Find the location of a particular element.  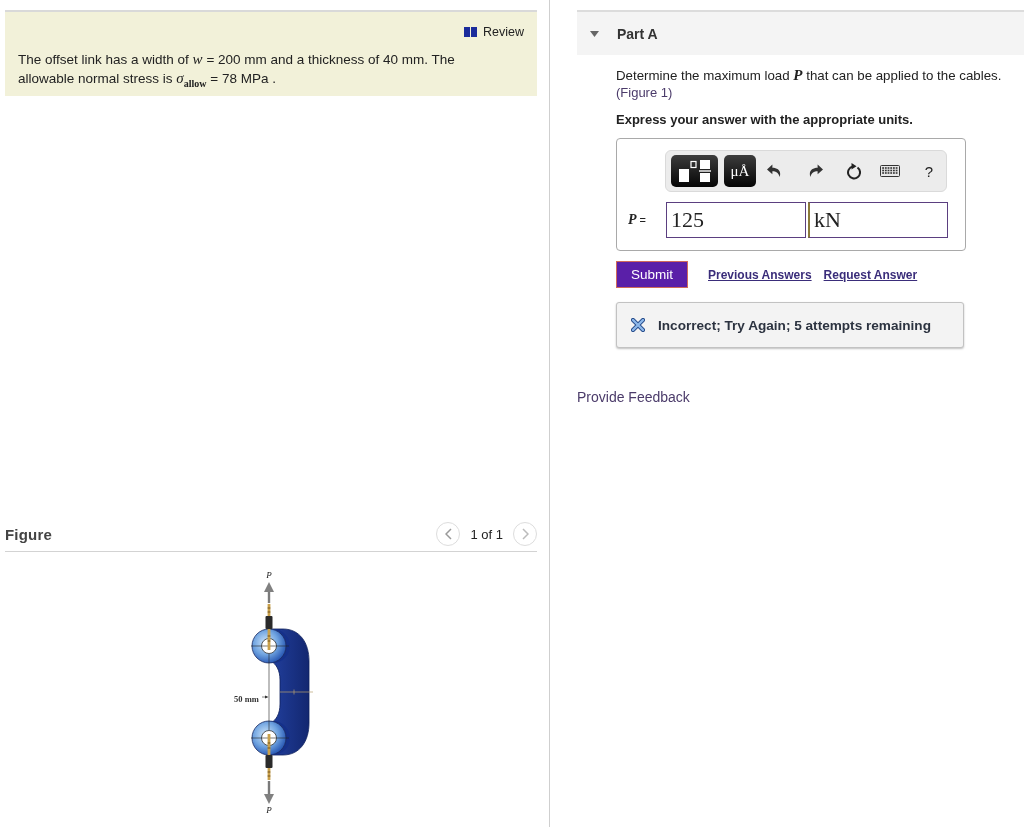

fraction-template-icon is located at coordinates (694, 171).